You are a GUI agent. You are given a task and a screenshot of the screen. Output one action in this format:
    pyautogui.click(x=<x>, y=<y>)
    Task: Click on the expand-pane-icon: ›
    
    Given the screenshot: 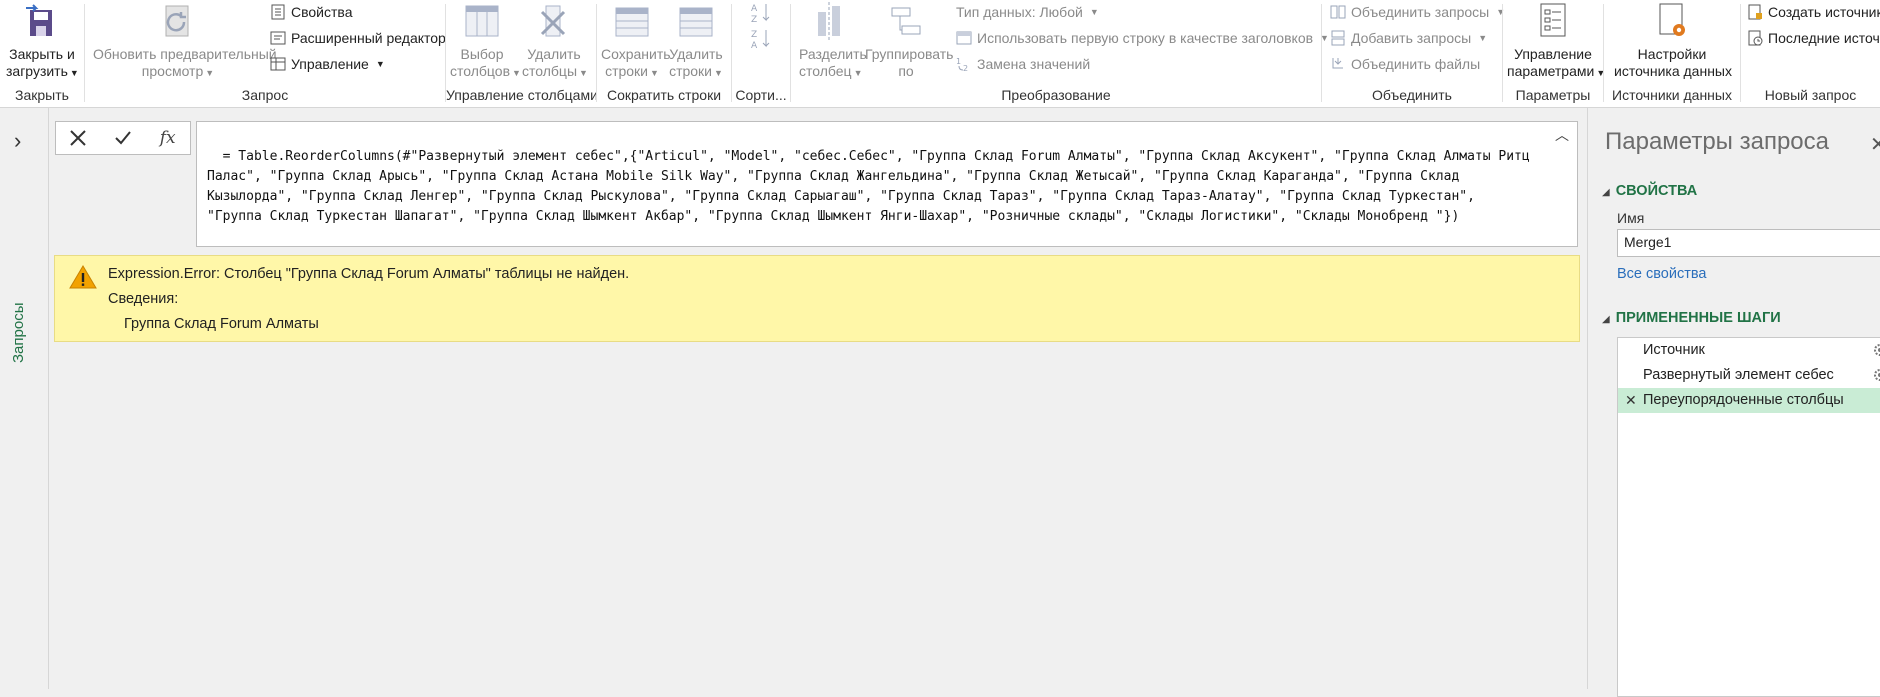 What is the action you would take?
    pyautogui.click(x=17, y=141)
    